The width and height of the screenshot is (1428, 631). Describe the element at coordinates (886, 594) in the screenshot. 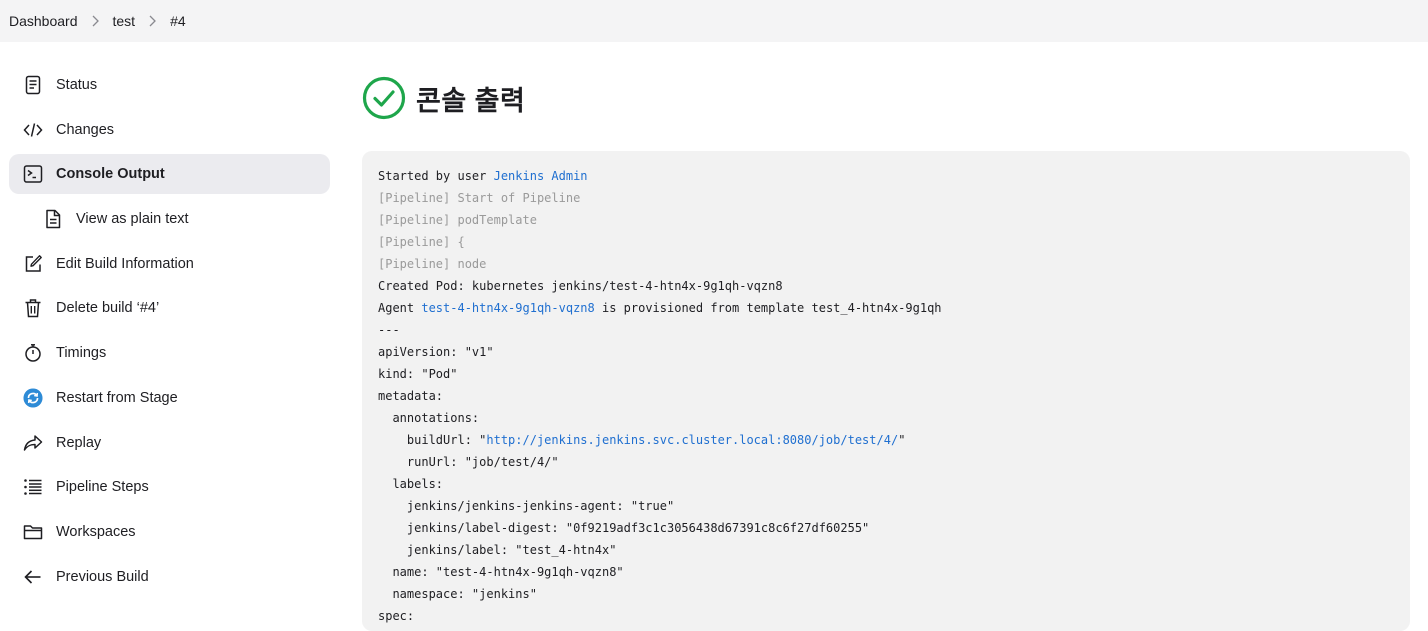

I see `console-line: namespace: "jenkins"` at that location.